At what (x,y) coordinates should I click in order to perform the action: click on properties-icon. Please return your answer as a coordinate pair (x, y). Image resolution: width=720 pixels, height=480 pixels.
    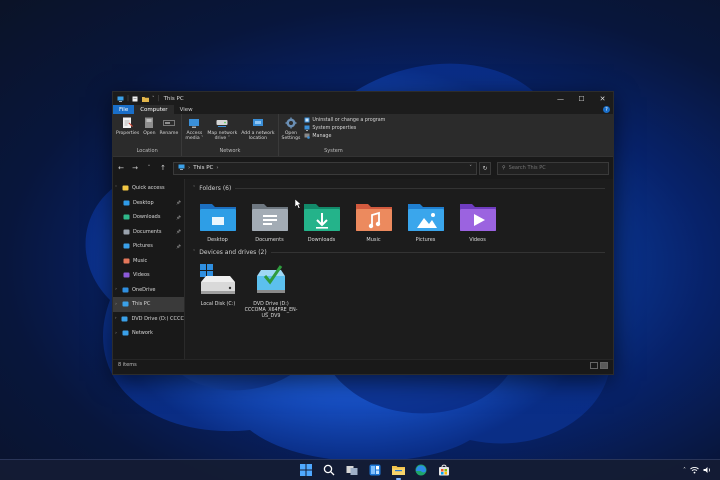
    Looking at the image, I should click on (135, 99).